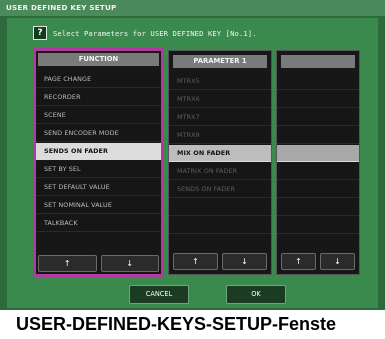  What do you see at coordinates (220, 117) in the screenshot?
I see `parameter1-list-item: MTRX7` at bounding box center [220, 117].